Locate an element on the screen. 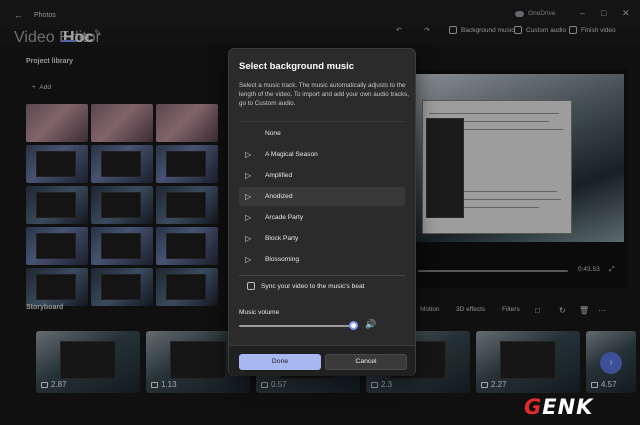 This screenshot has width=640, height=425. track-label: Block Party is located at coordinates (282, 238).